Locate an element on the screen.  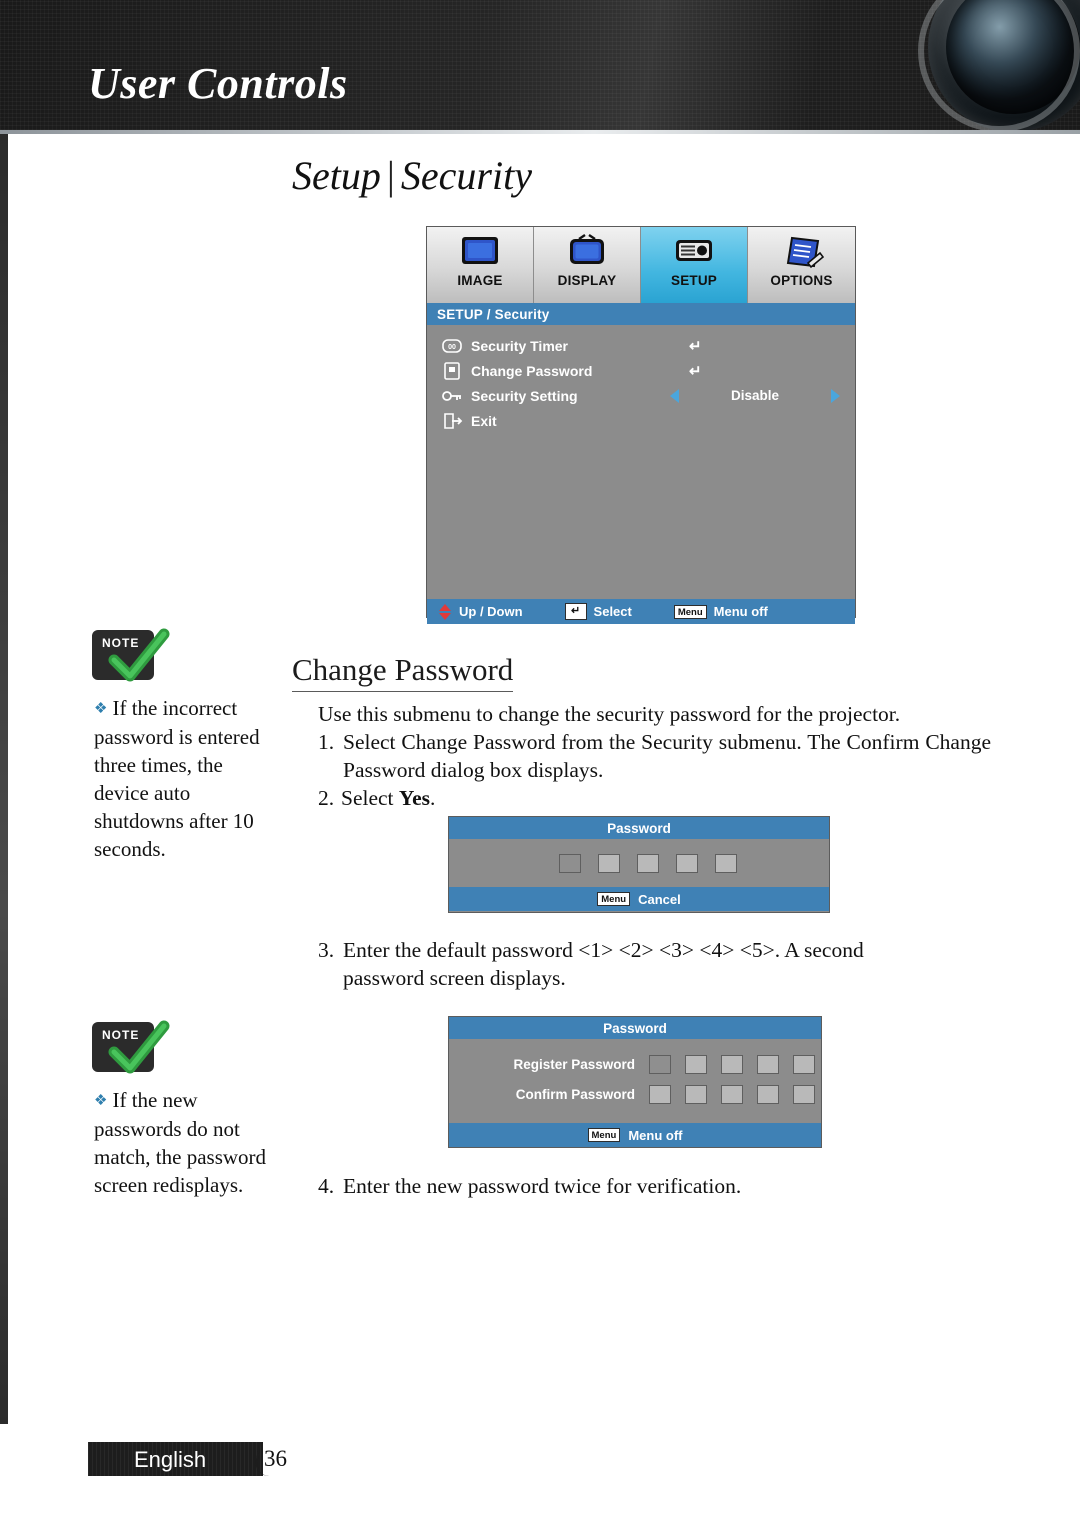
step-2-text: Select Yes. is located at coordinates (541, 798).